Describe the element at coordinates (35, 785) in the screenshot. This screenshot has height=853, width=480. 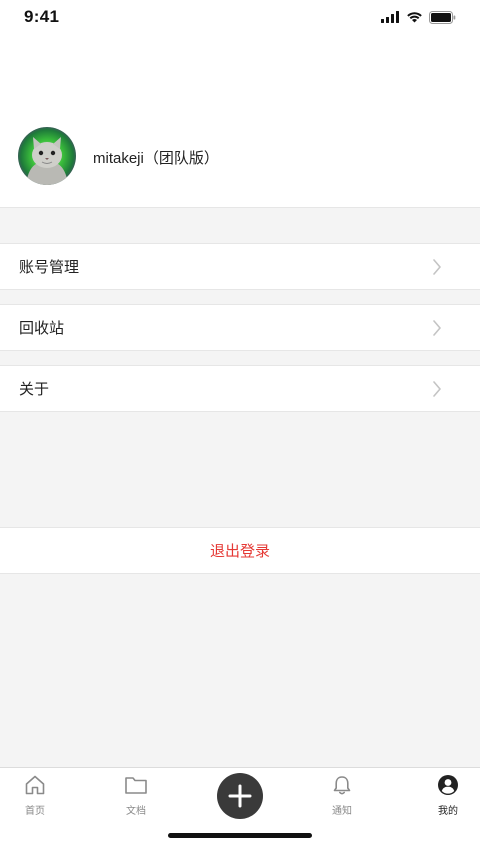
I see `home-icon` at that location.